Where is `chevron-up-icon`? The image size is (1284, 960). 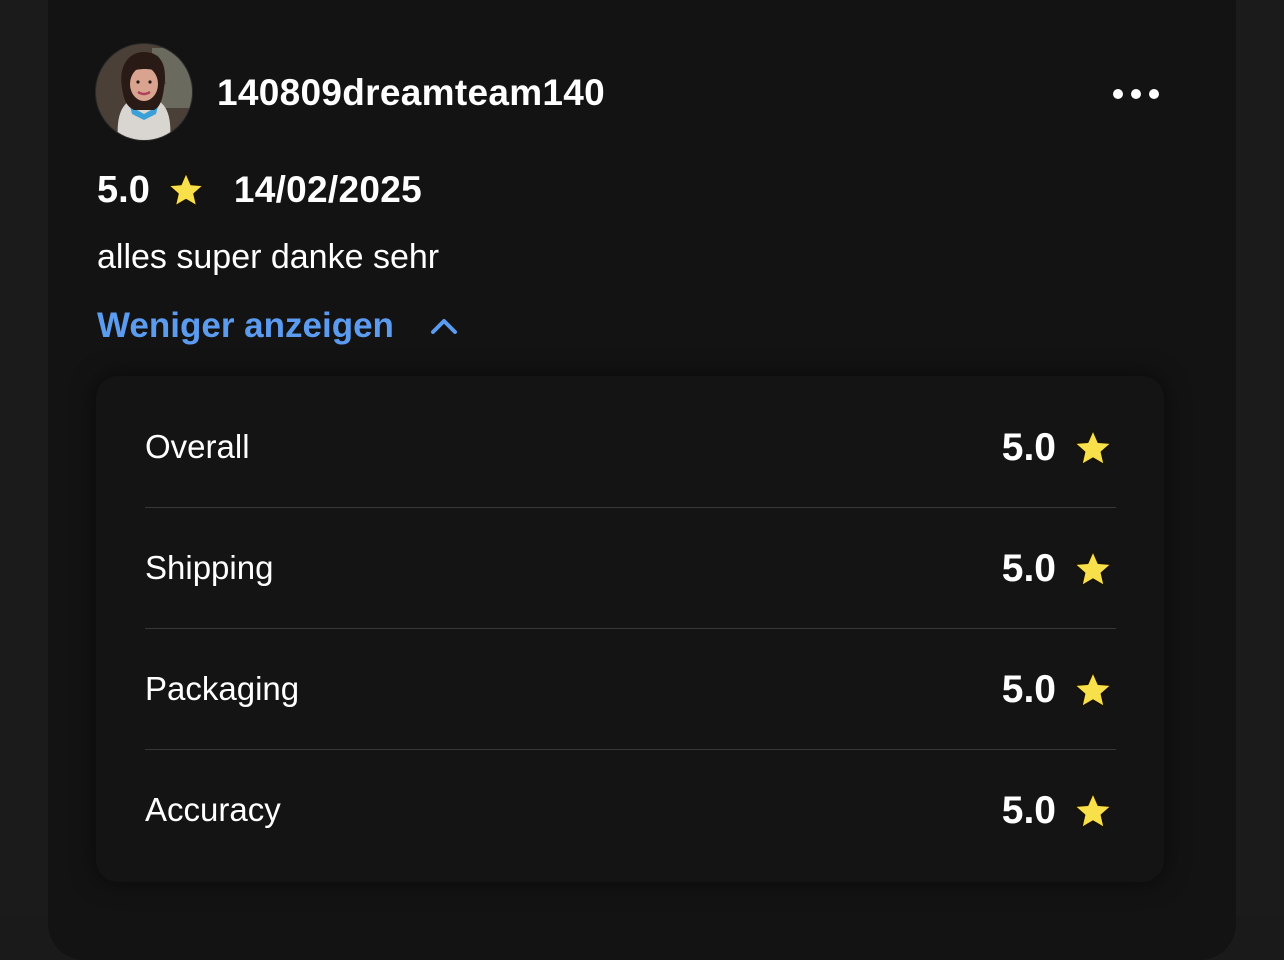
chevron-up-icon is located at coordinates (443, 326).